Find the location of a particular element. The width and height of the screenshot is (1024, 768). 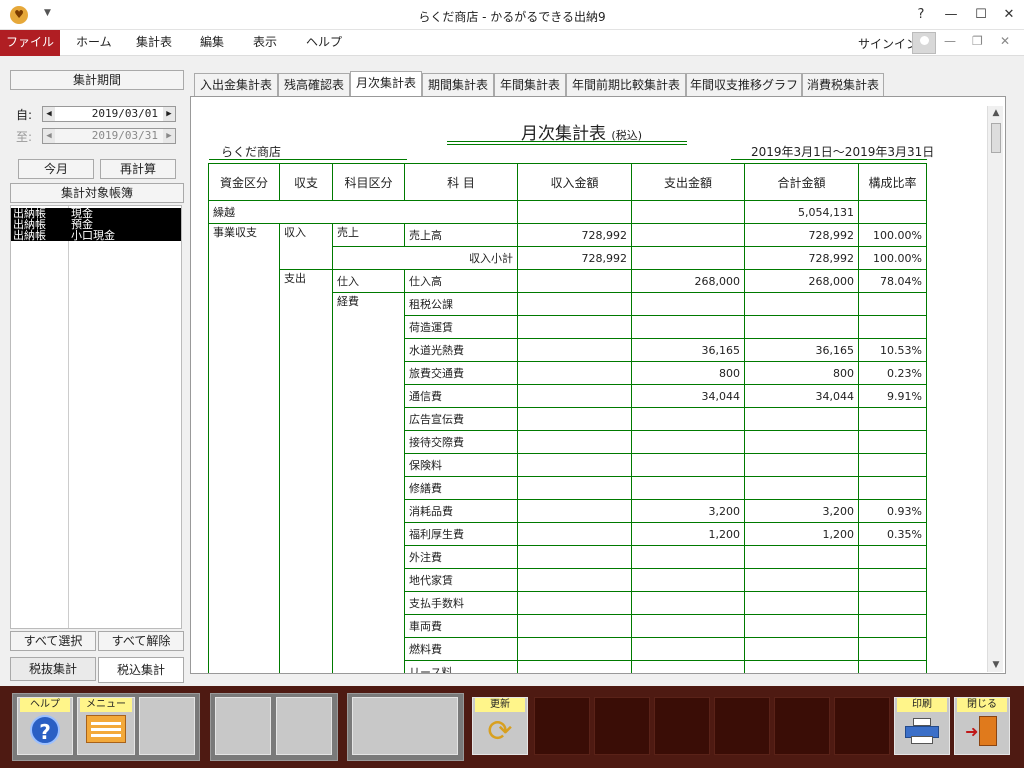

subtotal-label: 収入小計 is located at coordinates (425, 258).